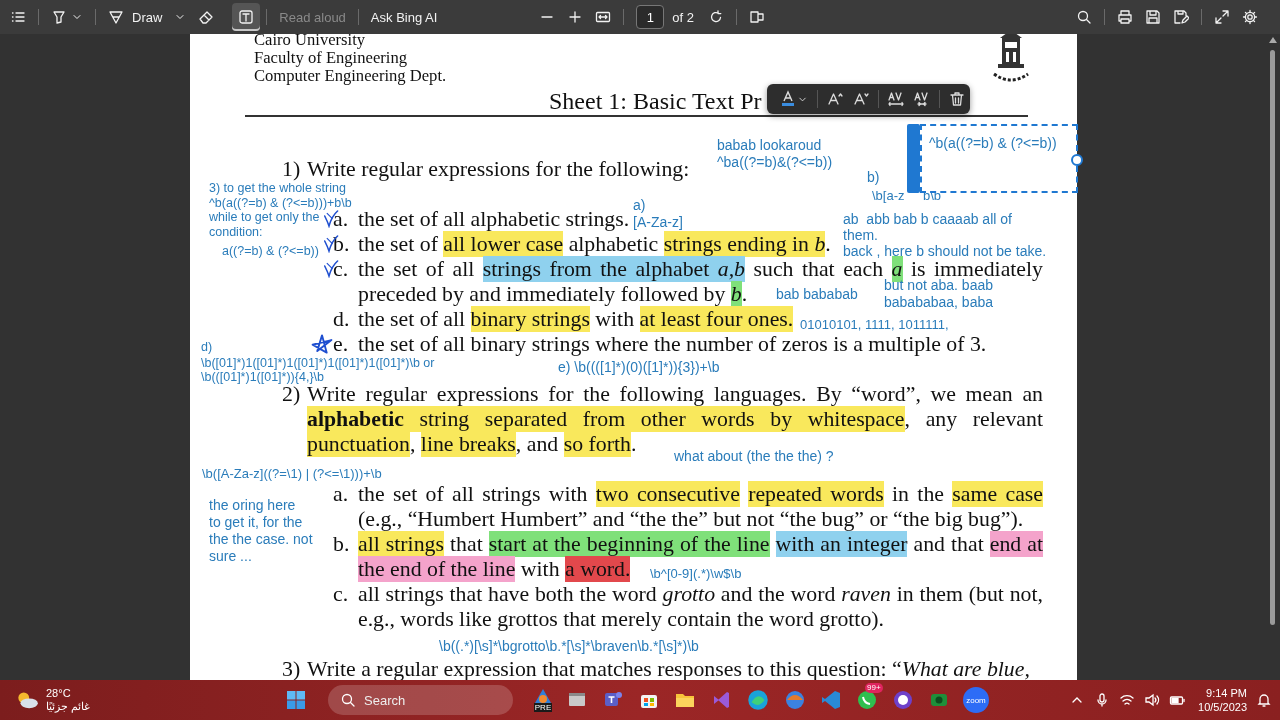  I want to click on annotation-note: 01010101, 1111, 1011111,, so click(874, 325).